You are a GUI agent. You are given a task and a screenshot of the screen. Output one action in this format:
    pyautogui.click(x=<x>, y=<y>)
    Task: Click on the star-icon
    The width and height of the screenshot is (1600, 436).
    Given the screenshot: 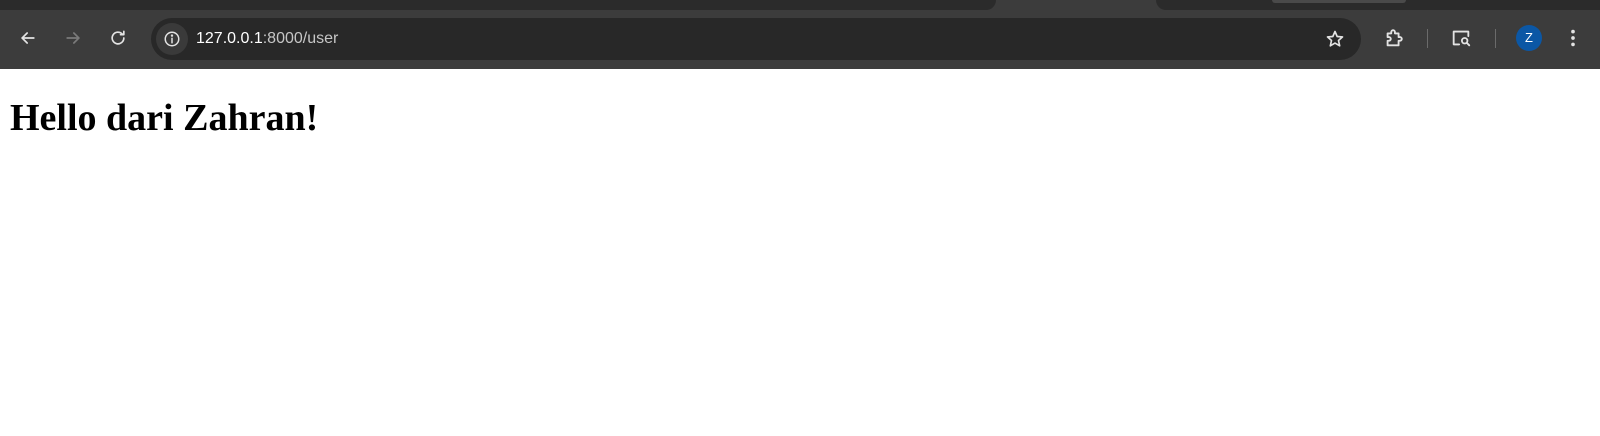 What is the action you would take?
    pyautogui.click(x=1335, y=38)
    